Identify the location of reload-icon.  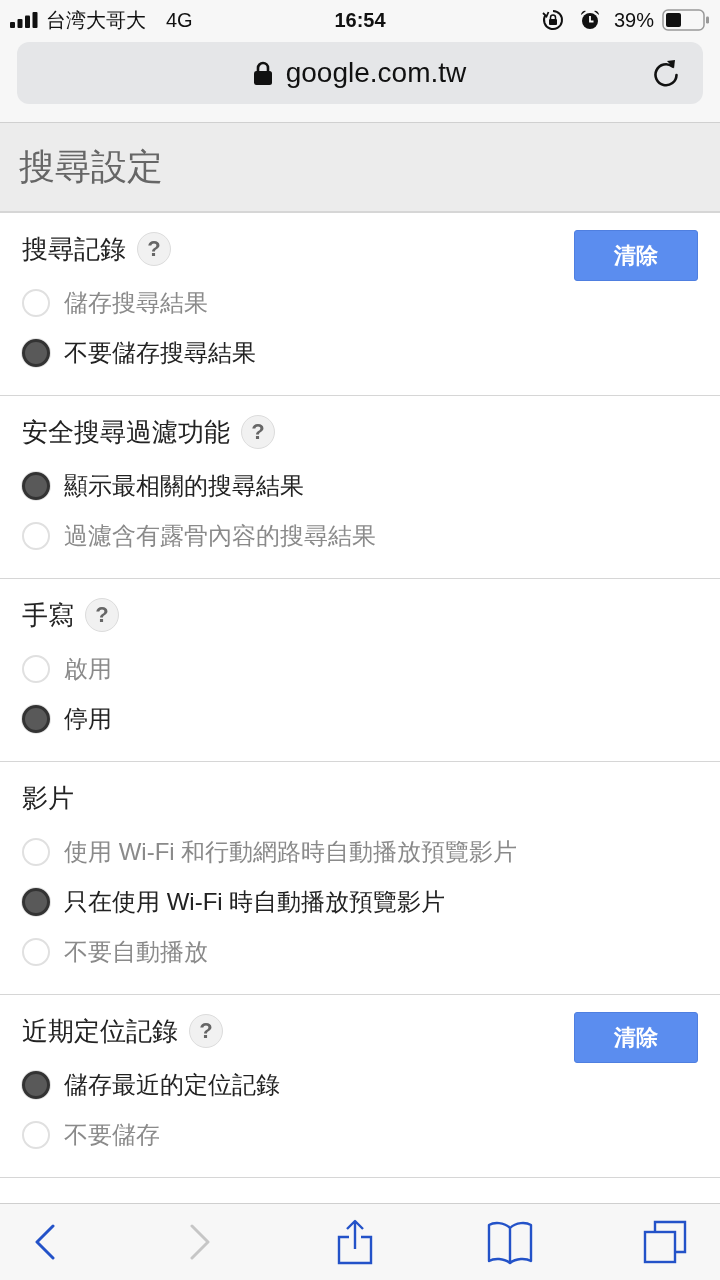
(666, 73).